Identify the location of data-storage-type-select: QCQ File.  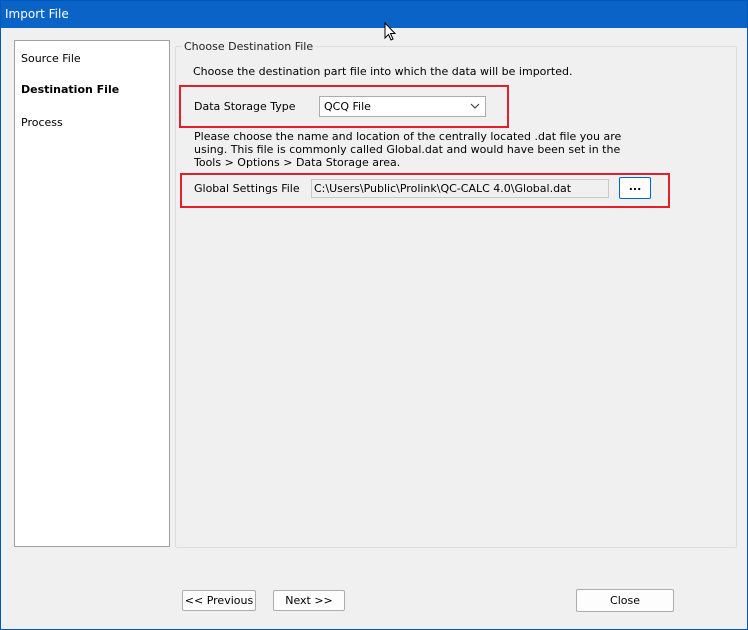
(402, 106).